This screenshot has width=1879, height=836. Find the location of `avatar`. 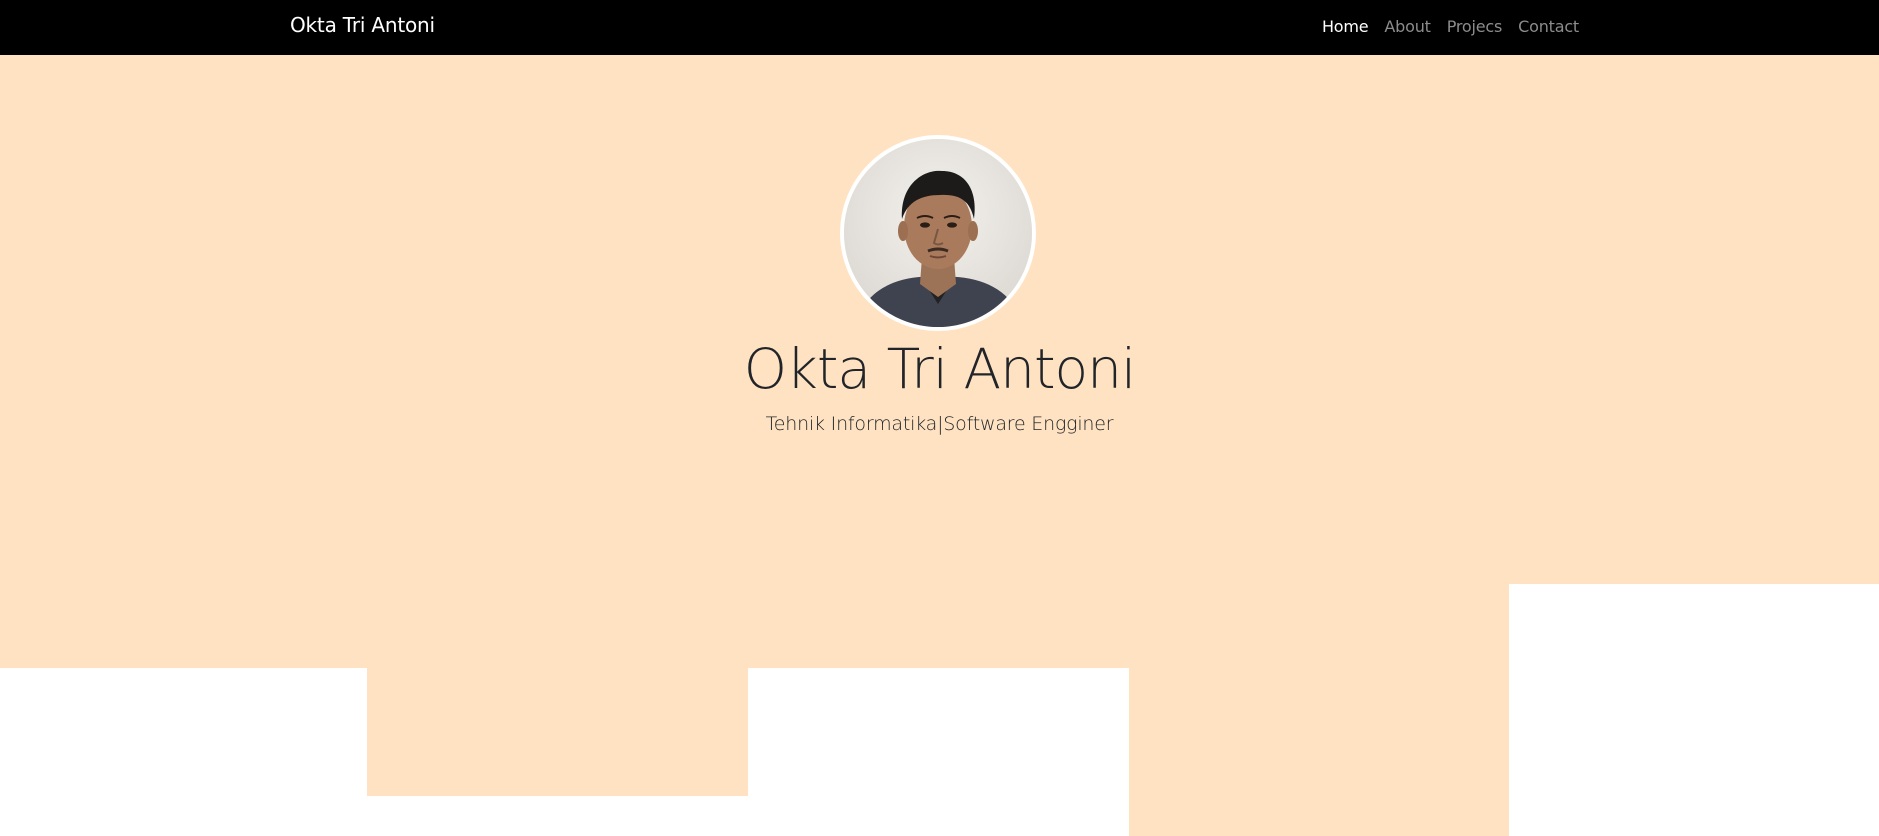

avatar is located at coordinates (938, 233).